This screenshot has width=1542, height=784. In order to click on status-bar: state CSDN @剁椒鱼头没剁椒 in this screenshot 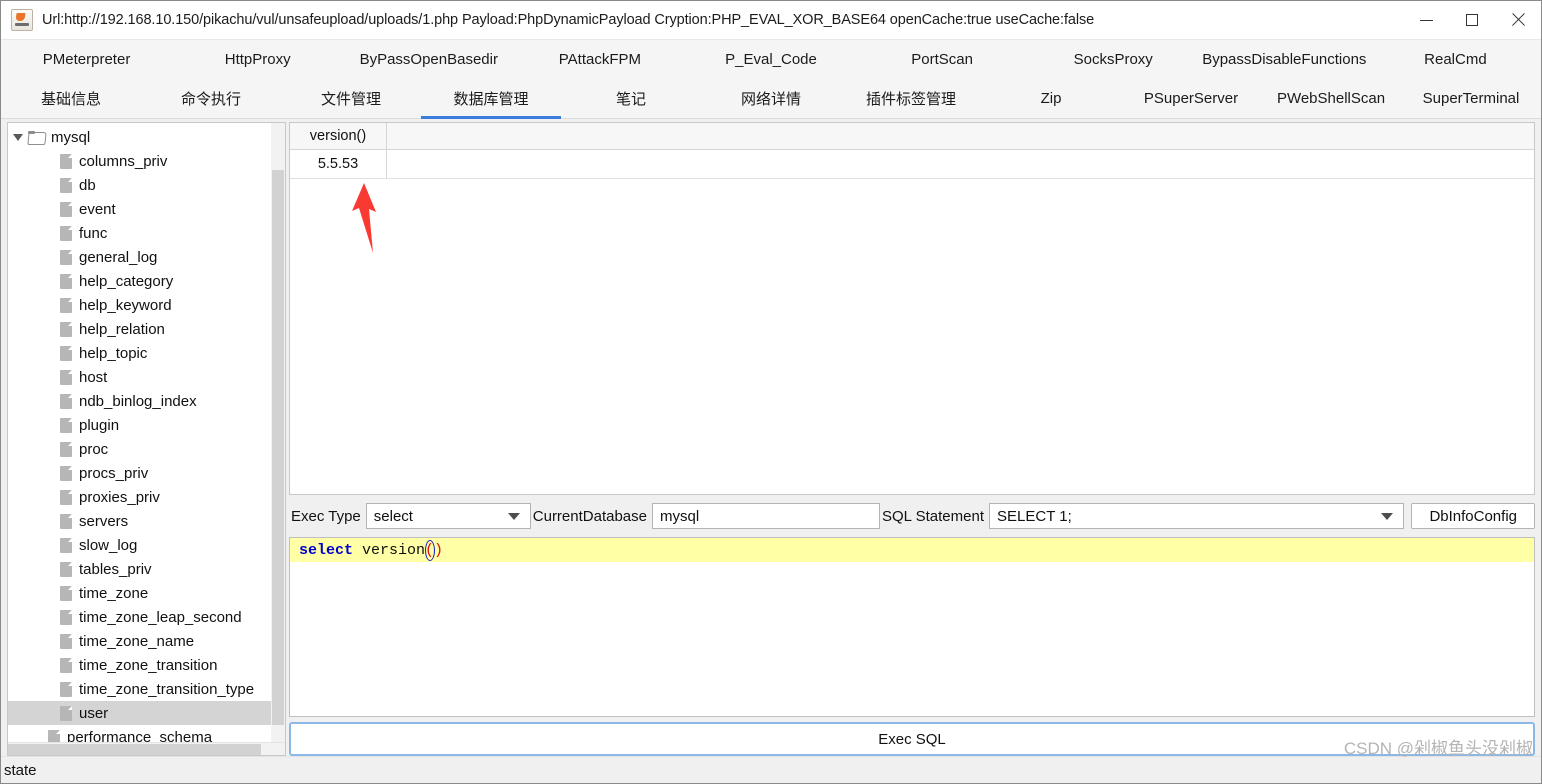, I will do `click(771, 761)`.